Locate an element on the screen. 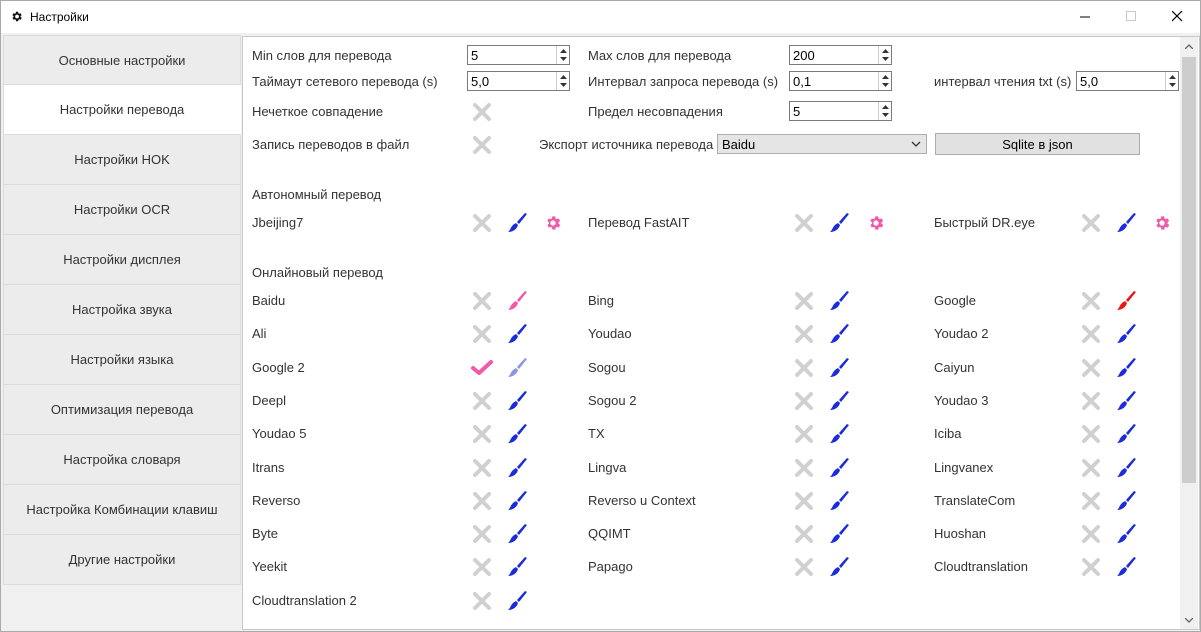 Image resolution: width=1201 pixels, height=632 pixels. export-source-select: Baidu is located at coordinates (822, 144).